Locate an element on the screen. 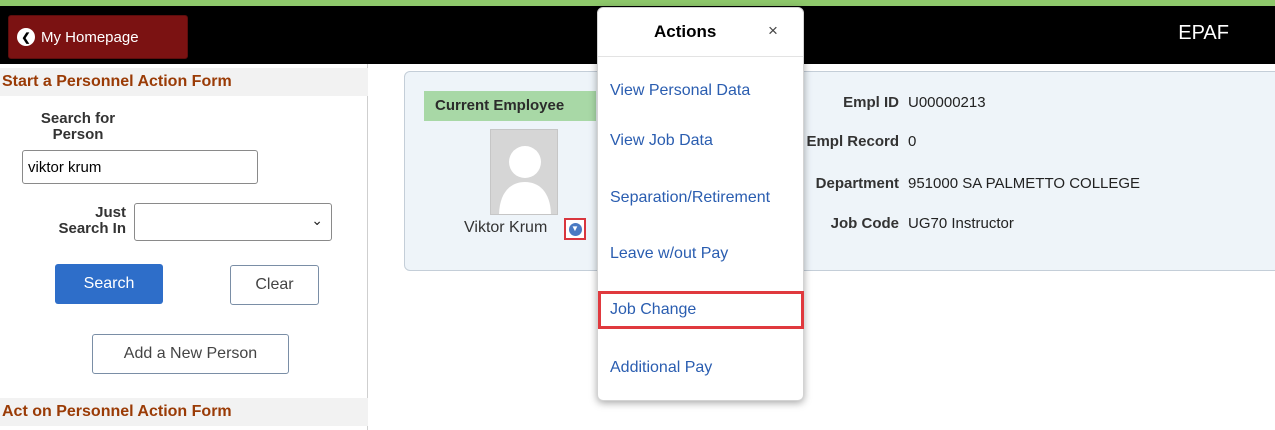 The width and height of the screenshot is (1275, 430). search-button: Search is located at coordinates (109, 284).